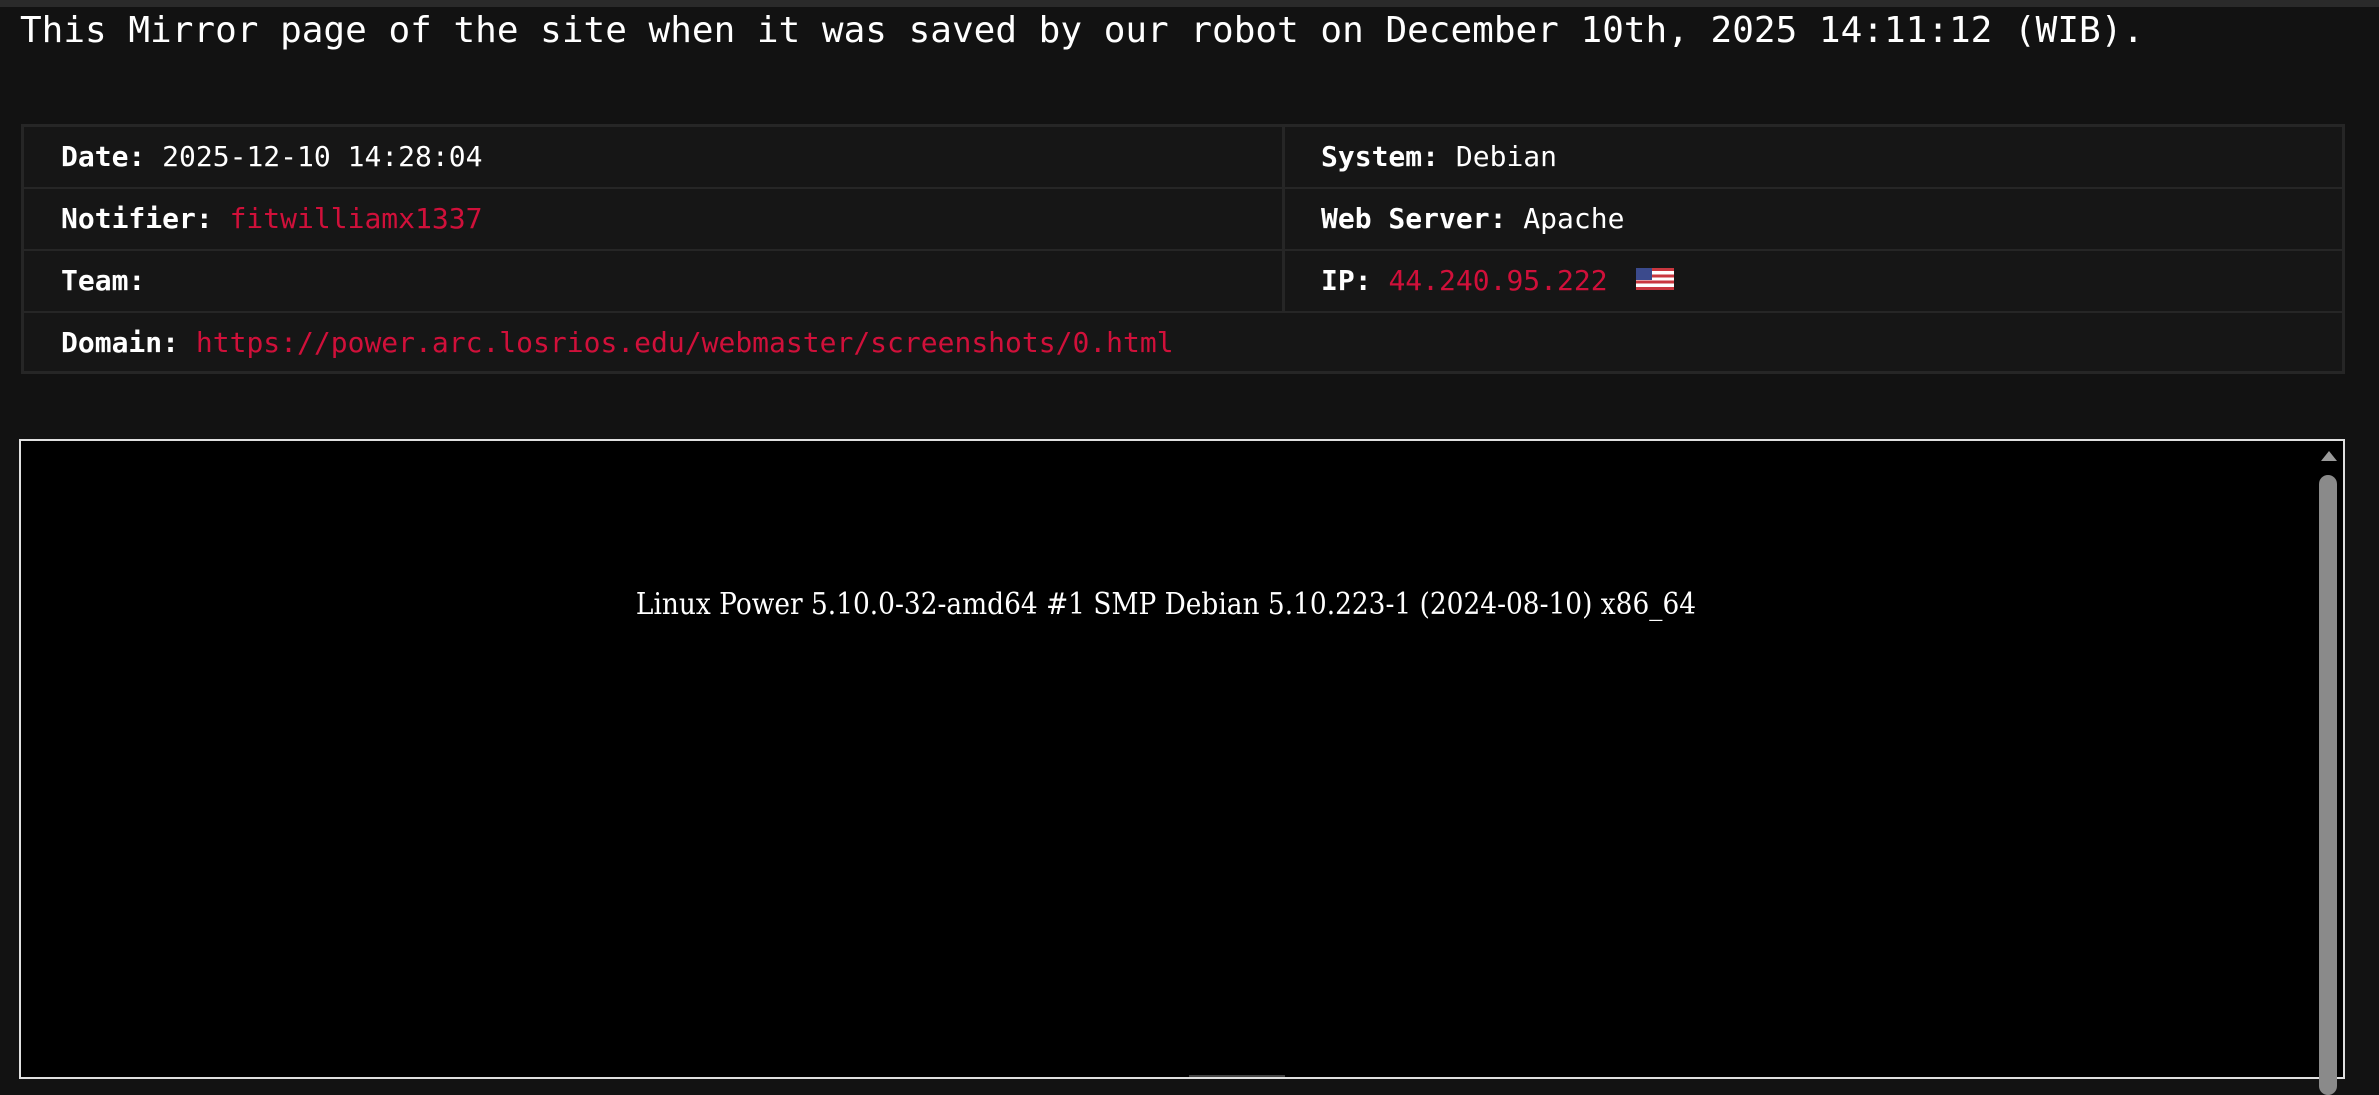  Describe the element at coordinates (654, 219) in the screenshot. I see `notifier-cell: Notifier: fitwilliamx1337` at that location.